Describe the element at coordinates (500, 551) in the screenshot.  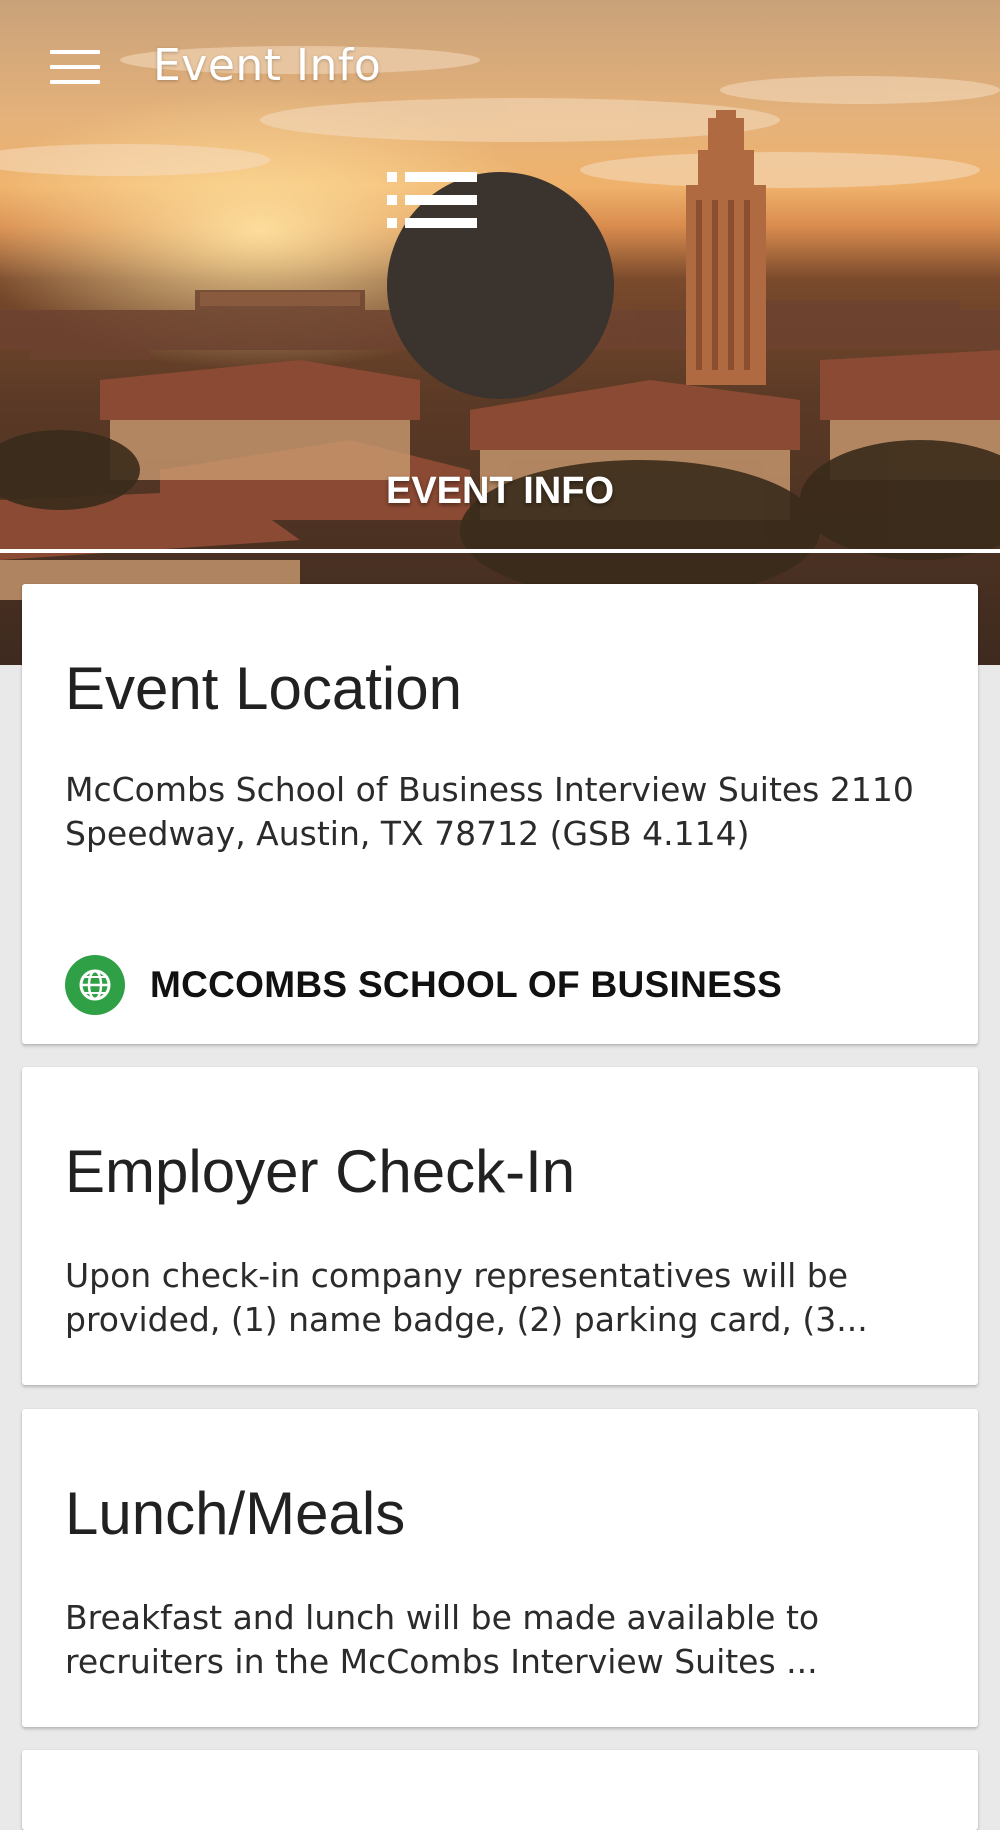
I see `hero-divider` at that location.